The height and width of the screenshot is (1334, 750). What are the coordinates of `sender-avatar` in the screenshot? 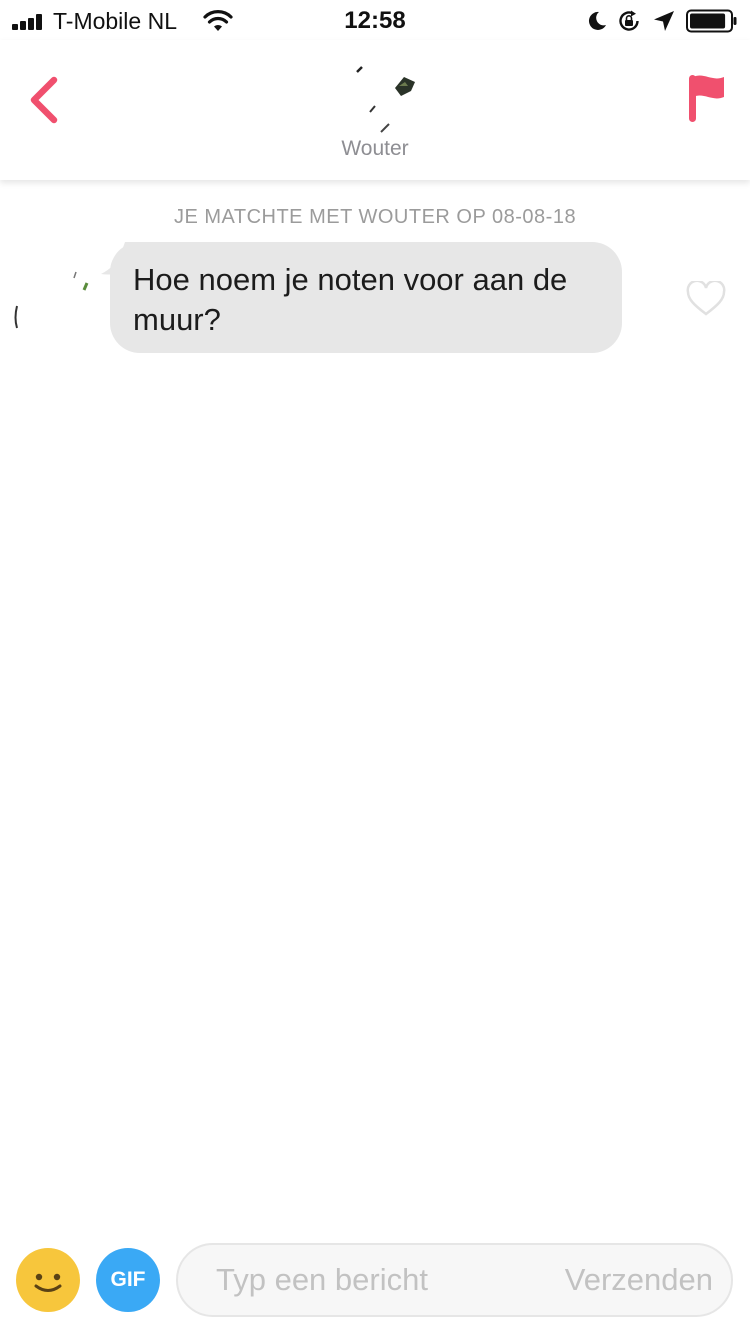 It's located at (54, 310).